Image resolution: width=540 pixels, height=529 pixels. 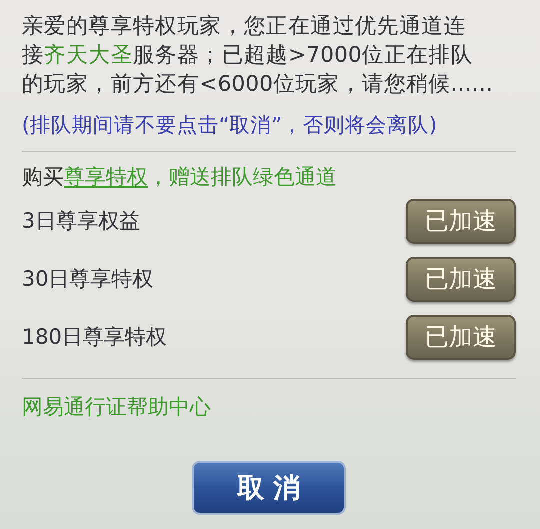 What do you see at coordinates (269, 488) in the screenshot?
I see `cancel-button: 取 消` at bounding box center [269, 488].